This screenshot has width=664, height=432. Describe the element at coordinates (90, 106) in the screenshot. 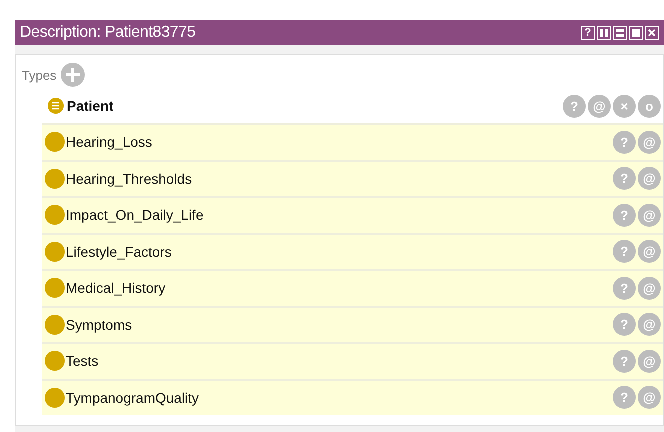

I see `class-name: Patient` at that location.